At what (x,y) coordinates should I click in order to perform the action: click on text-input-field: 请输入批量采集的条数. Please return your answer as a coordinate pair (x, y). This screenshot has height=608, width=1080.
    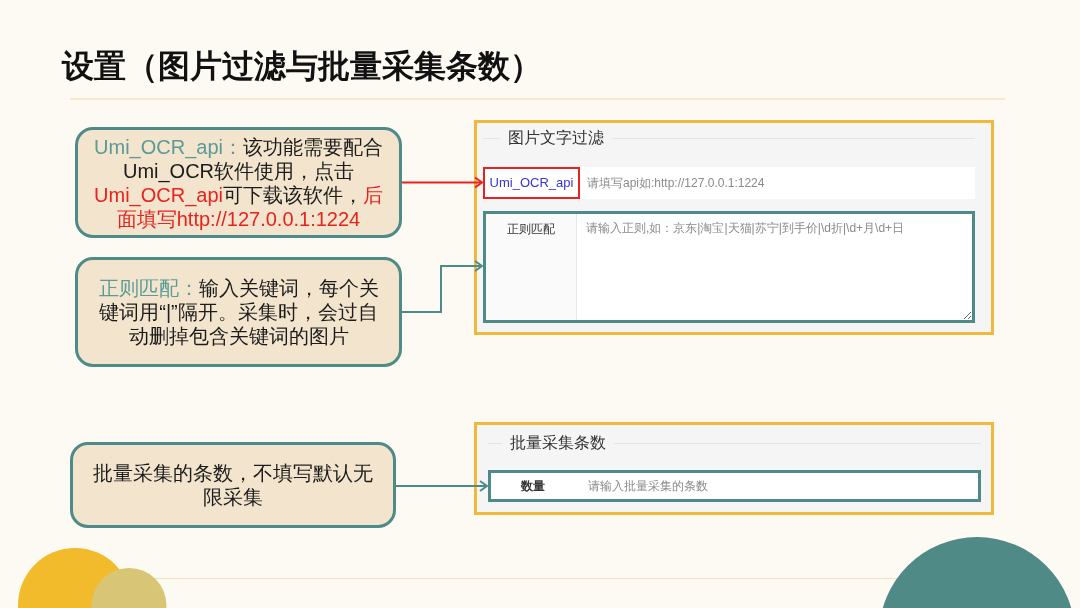
    Looking at the image, I should click on (776, 486).